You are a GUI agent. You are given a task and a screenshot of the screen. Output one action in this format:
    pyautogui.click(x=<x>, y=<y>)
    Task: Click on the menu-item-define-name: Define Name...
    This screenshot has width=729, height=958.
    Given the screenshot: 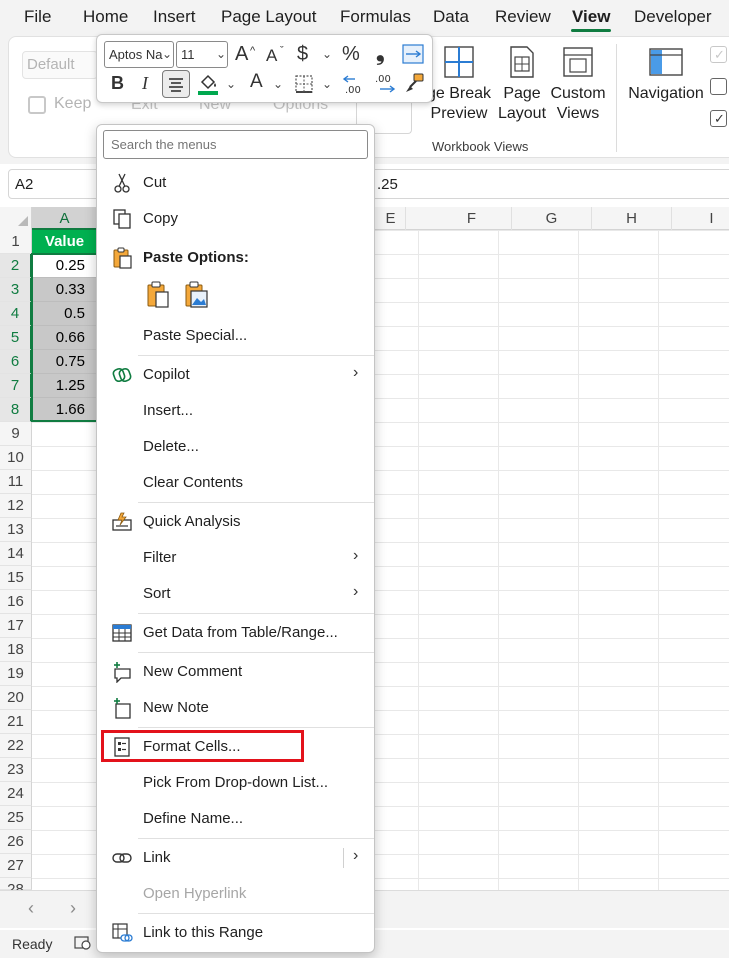 What is the action you would take?
    pyautogui.click(x=235, y=819)
    